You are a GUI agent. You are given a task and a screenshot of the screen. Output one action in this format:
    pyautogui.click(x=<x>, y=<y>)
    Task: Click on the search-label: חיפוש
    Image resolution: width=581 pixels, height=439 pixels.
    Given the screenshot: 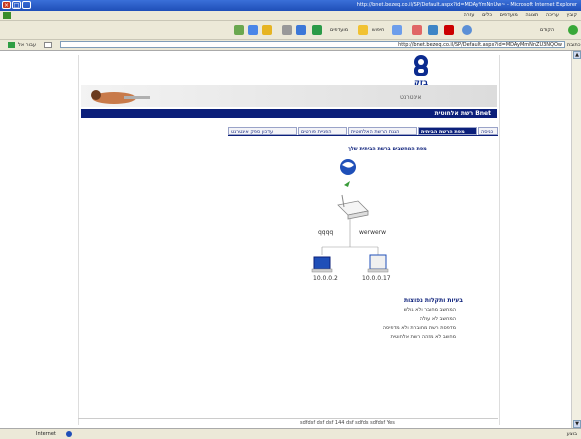 What is the action you would take?
    pyautogui.click(x=378, y=30)
    